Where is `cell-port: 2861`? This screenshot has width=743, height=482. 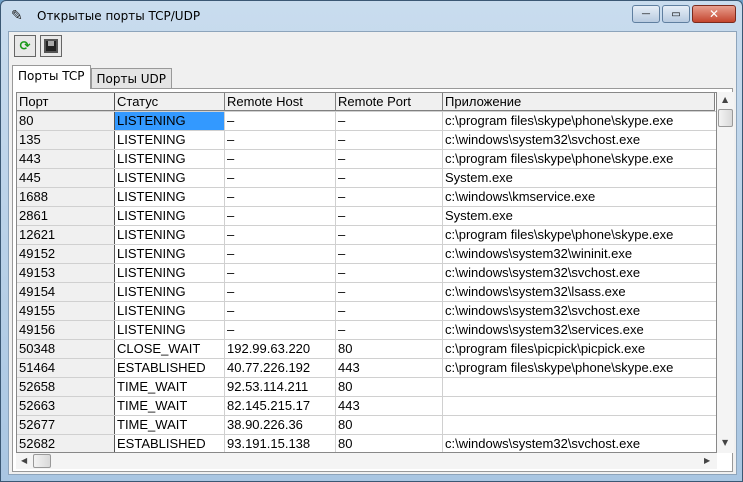
cell-port: 2861 is located at coordinates (66, 216).